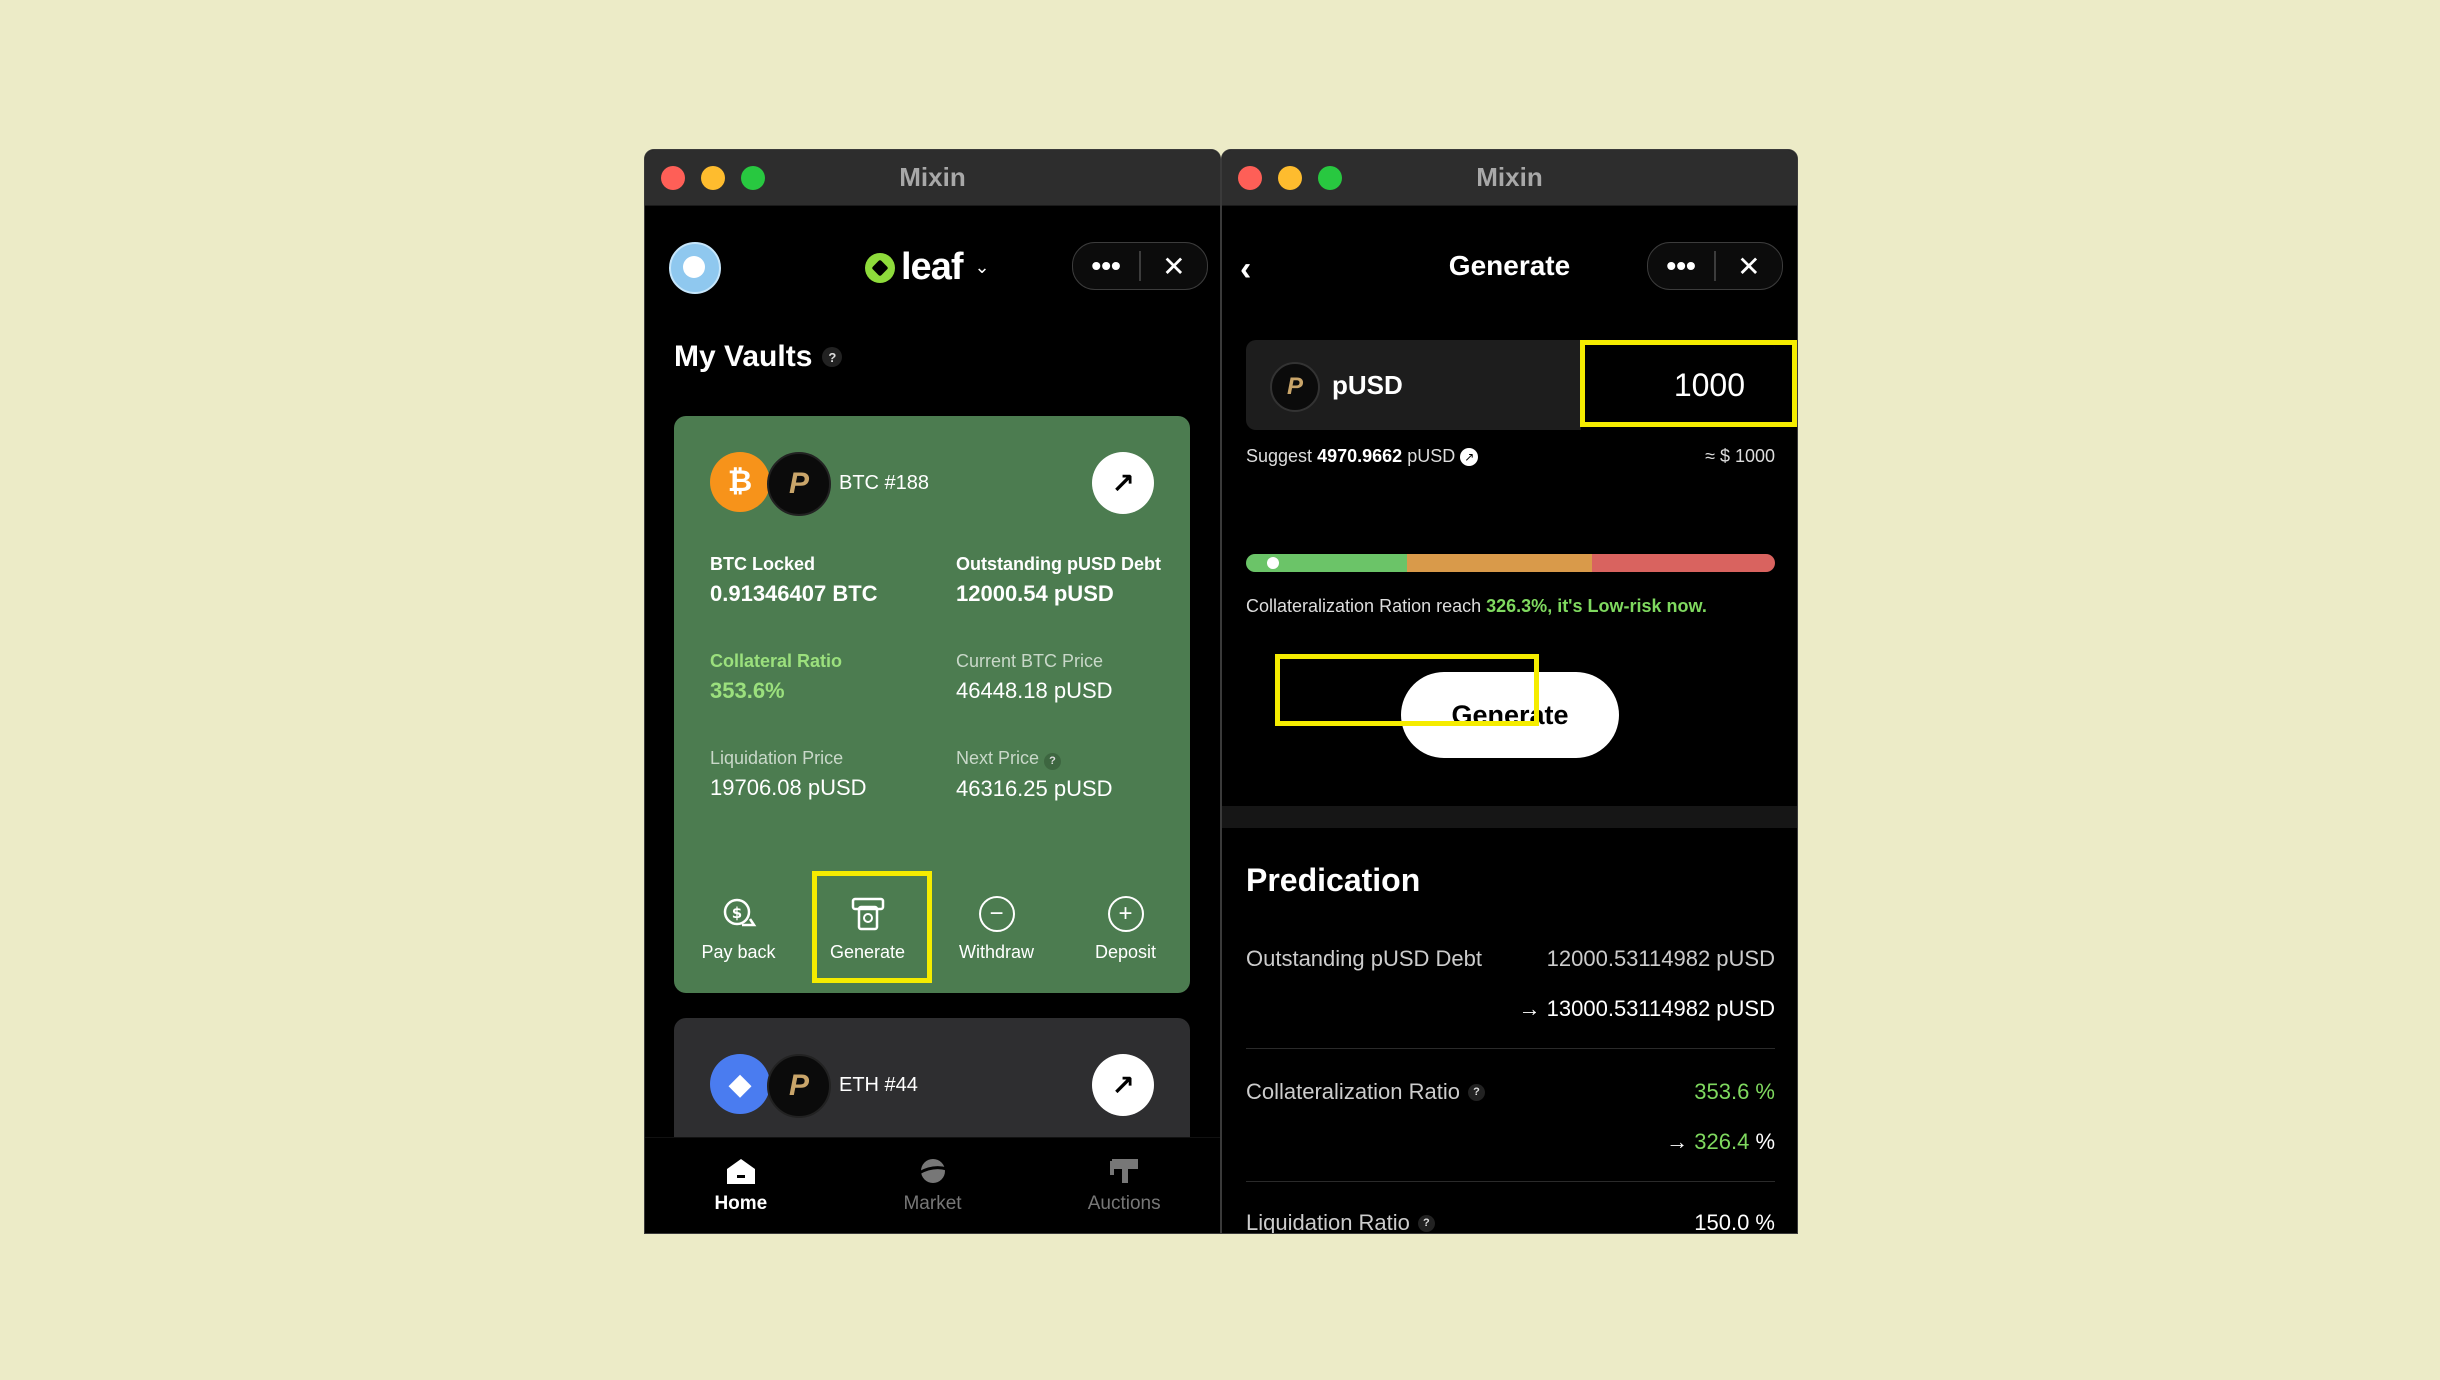 This screenshot has width=2440, height=1380. Describe the element at coordinates (776, 661) in the screenshot. I see `stat-label: Collateral Ratio` at that location.